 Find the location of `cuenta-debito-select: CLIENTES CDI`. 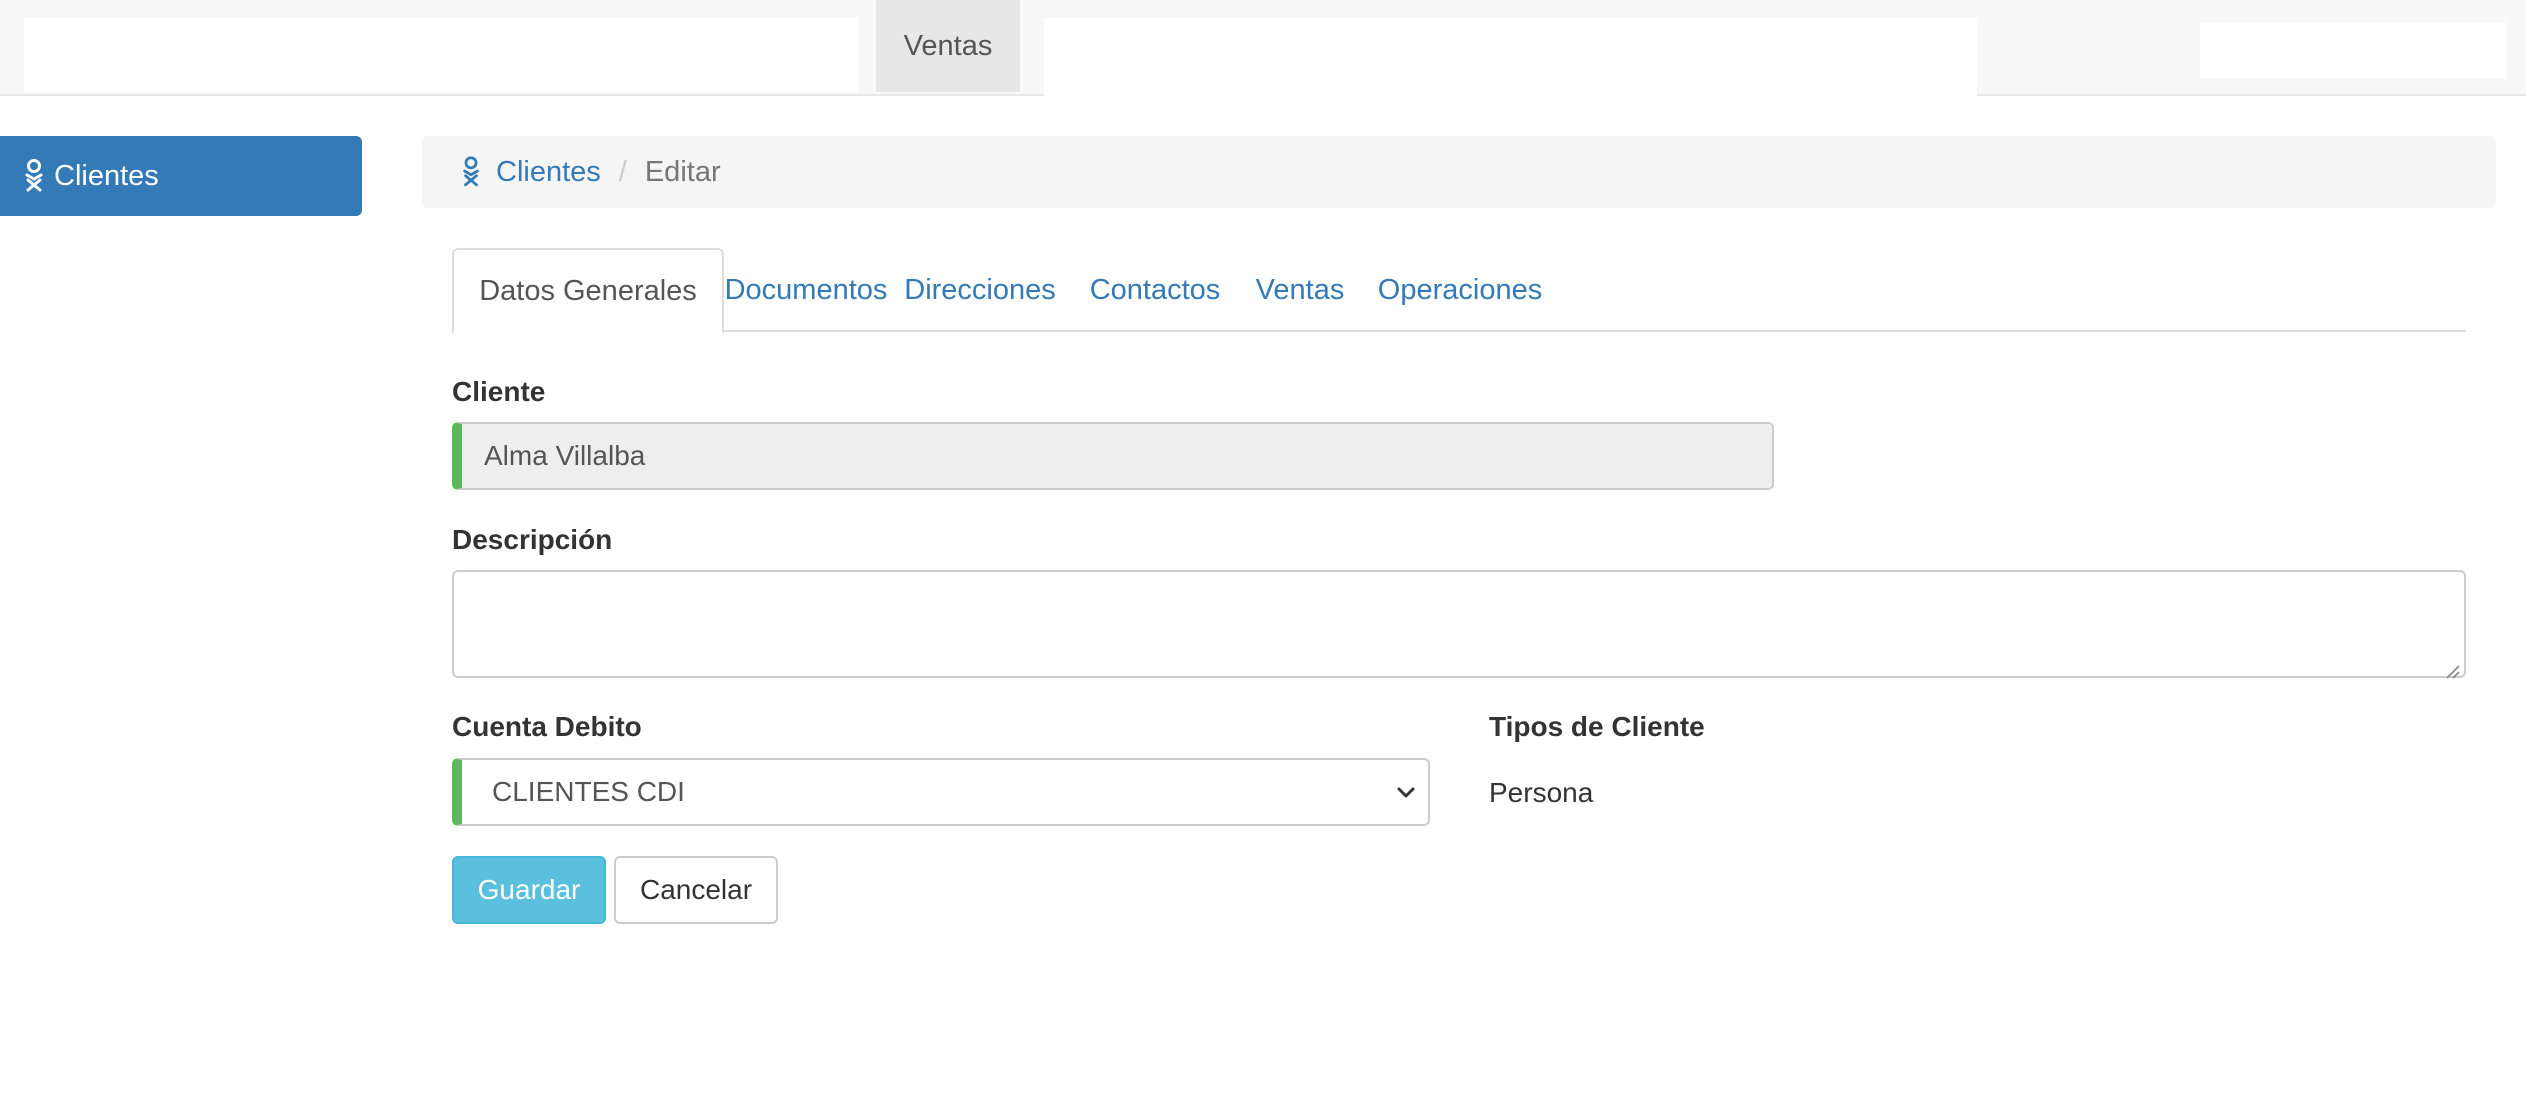

cuenta-debito-select: CLIENTES CDI is located at coordinates (941, 792).